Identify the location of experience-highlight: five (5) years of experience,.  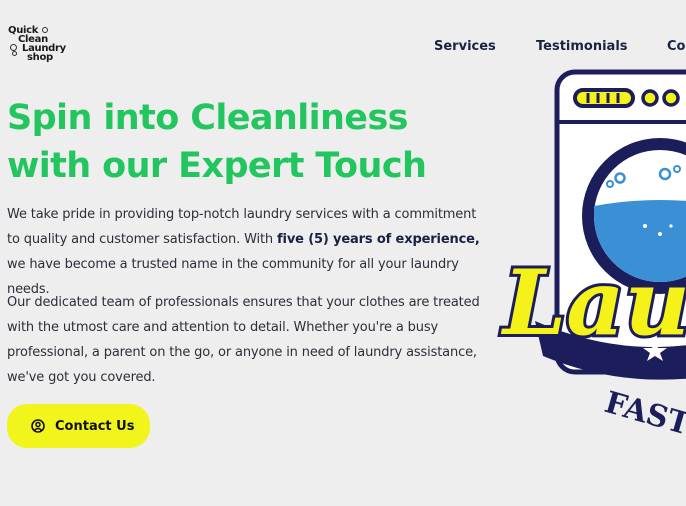
(378, 239).